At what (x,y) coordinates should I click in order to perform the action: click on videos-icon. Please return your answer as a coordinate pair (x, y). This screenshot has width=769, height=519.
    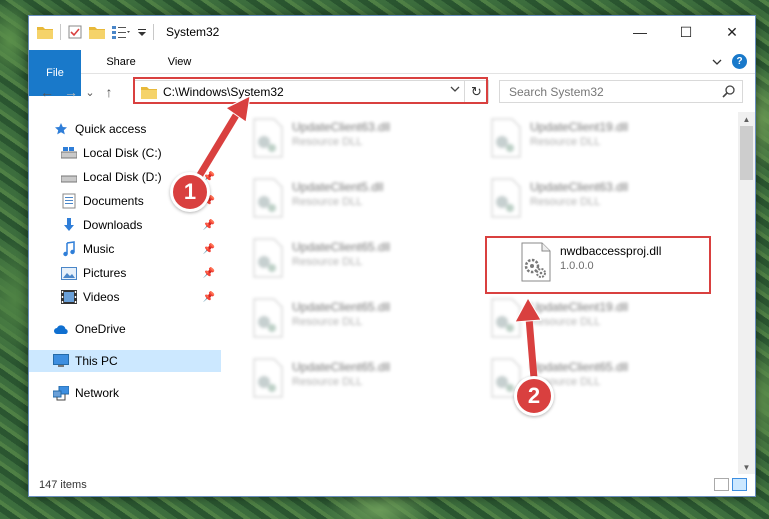
    Looking at the image, I should click on (69, 297).